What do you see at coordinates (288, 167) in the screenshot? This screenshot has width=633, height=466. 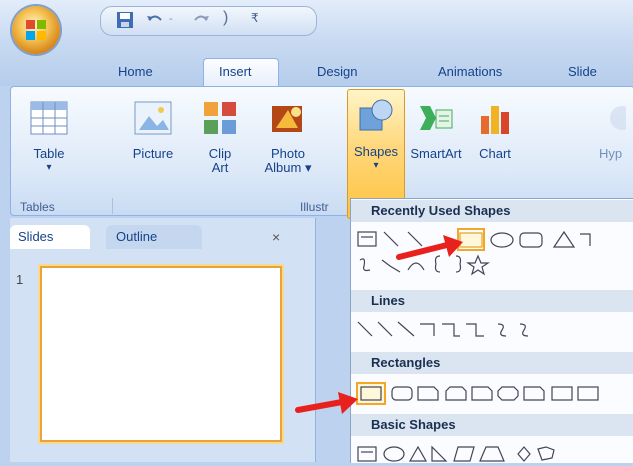 I see `photo-album-label-2: Album ▾` at bounding box center [288, 167].